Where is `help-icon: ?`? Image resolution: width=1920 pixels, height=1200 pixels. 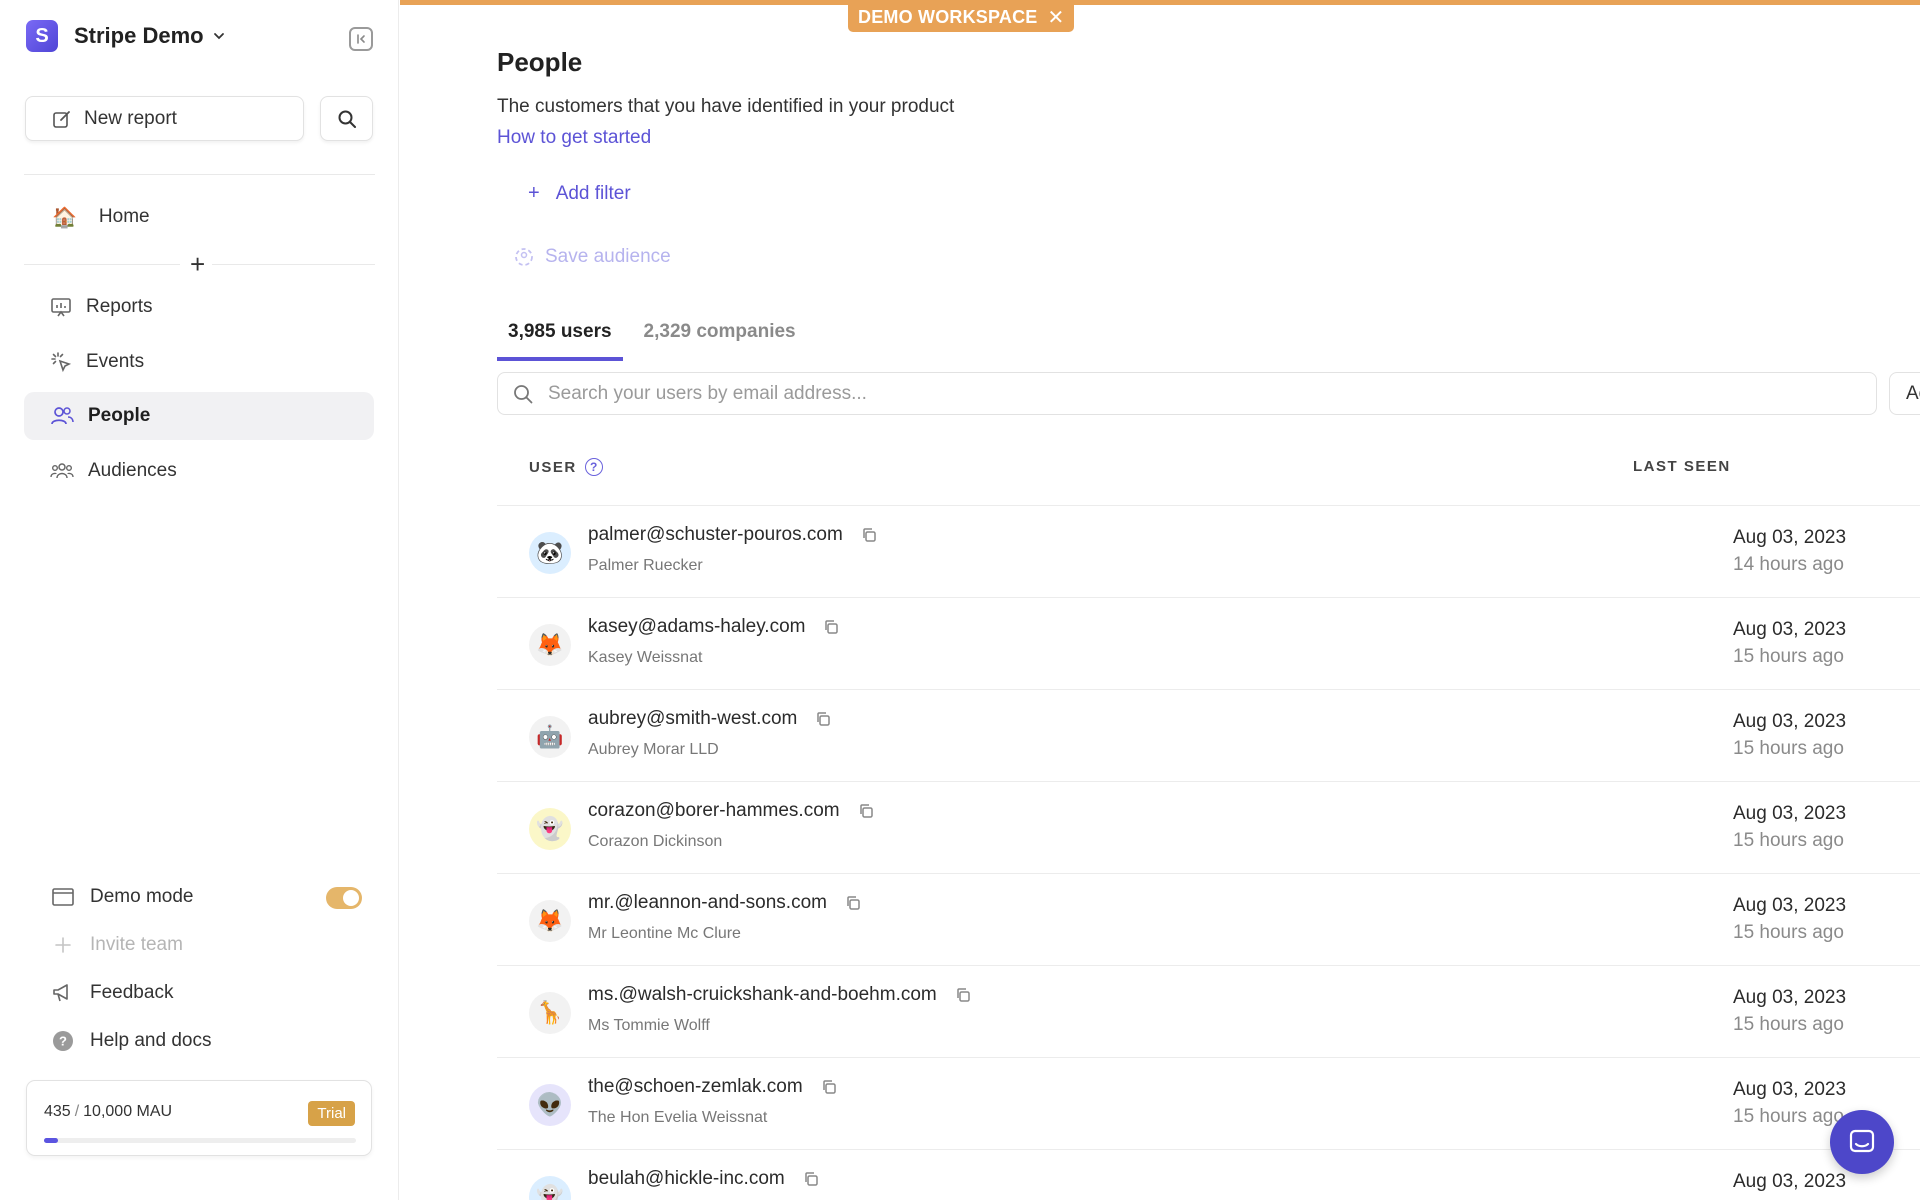
help-icon: ? is located at coordinates (593, 467).